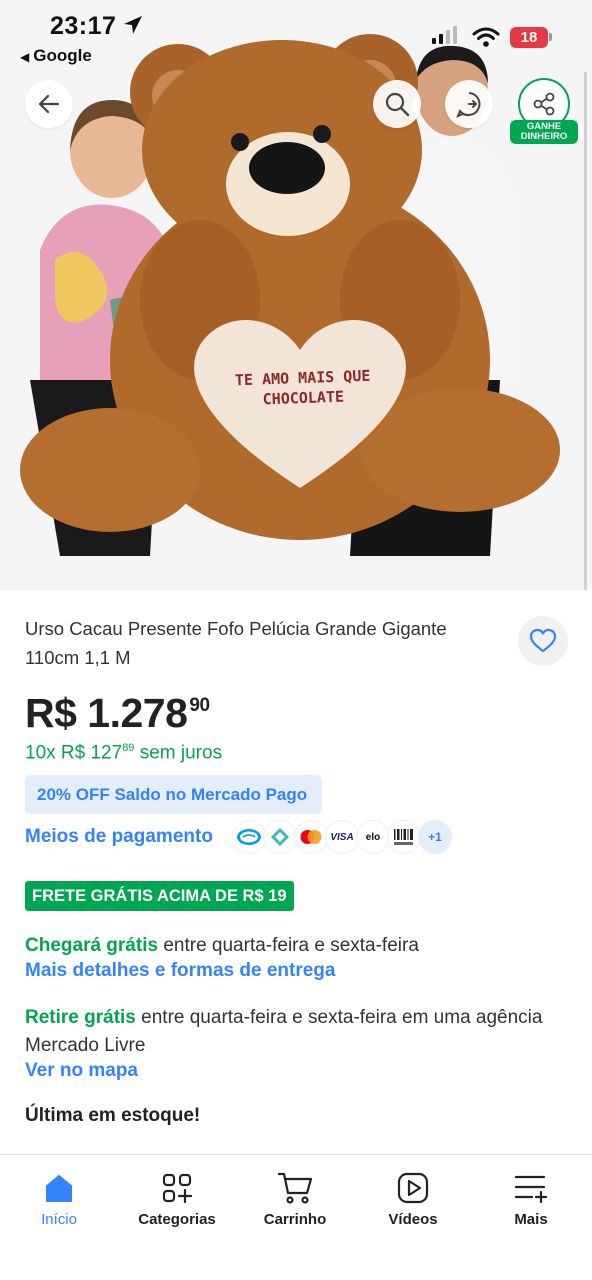 The width and height of the screenshot is (592, 1280). Describe the element at coordinates (531, 1188) in the screenshot. I see `menu-icon` at that location.